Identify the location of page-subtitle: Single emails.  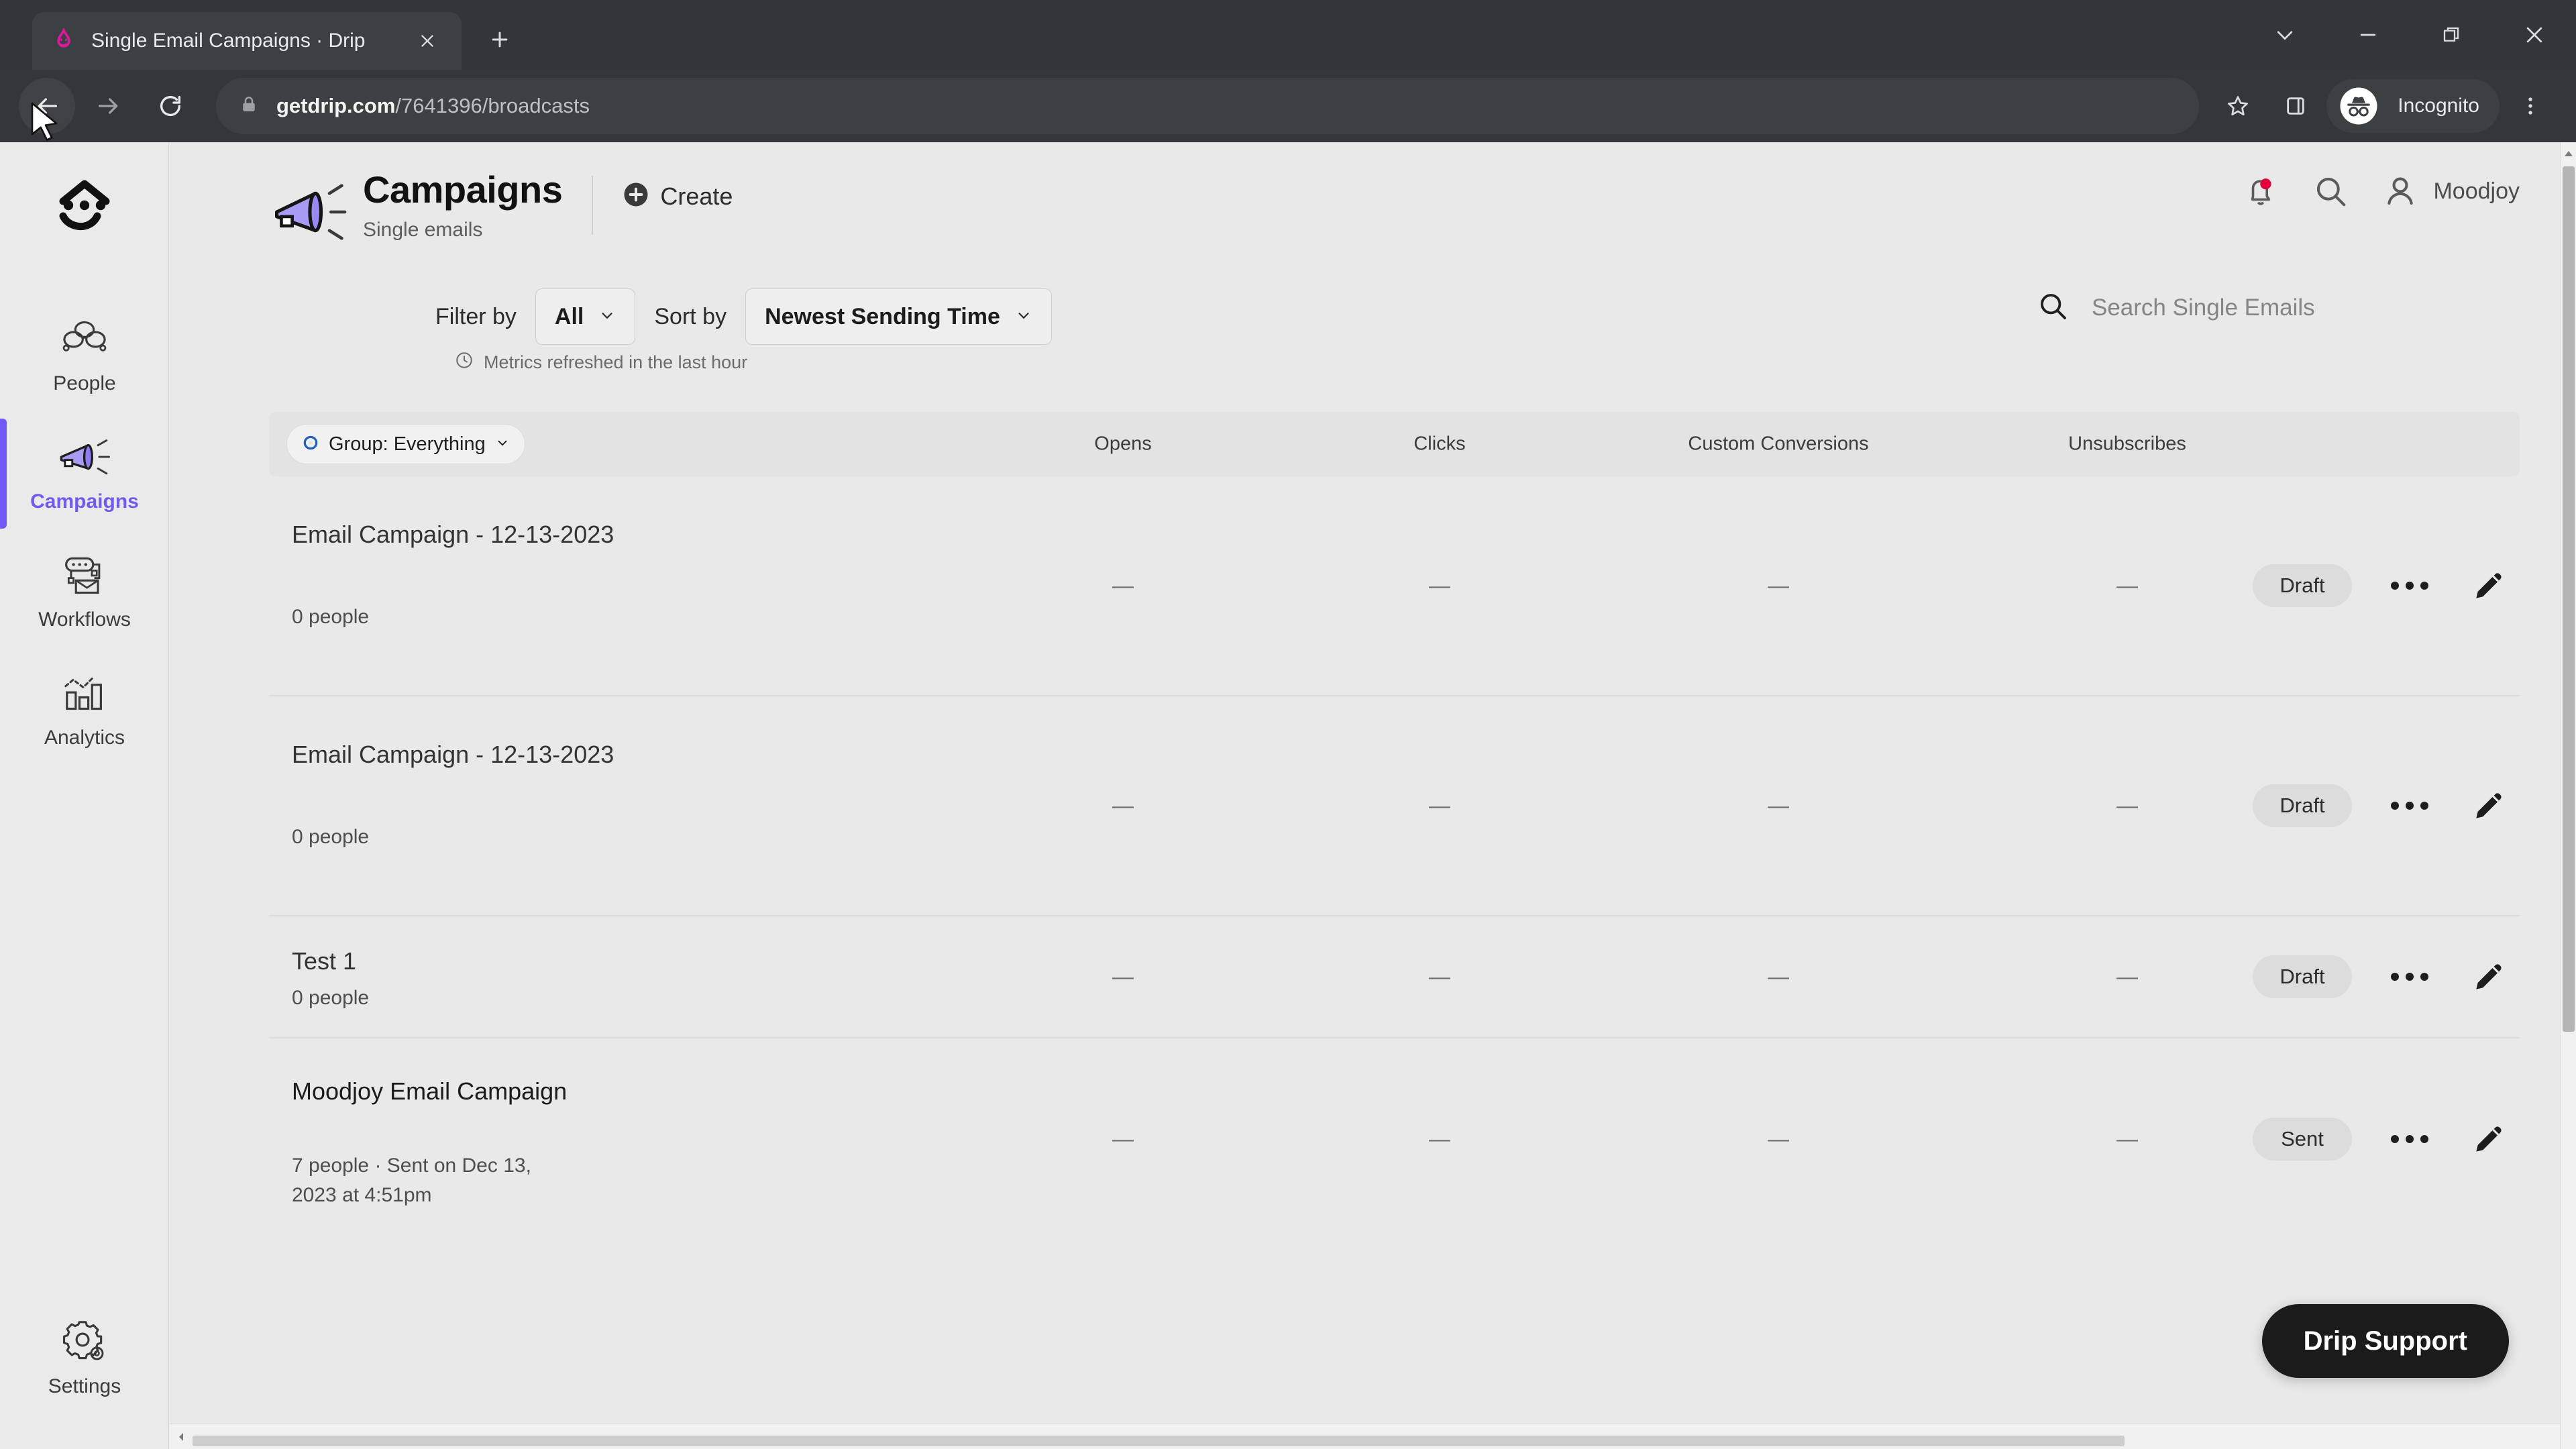
(423, 229).